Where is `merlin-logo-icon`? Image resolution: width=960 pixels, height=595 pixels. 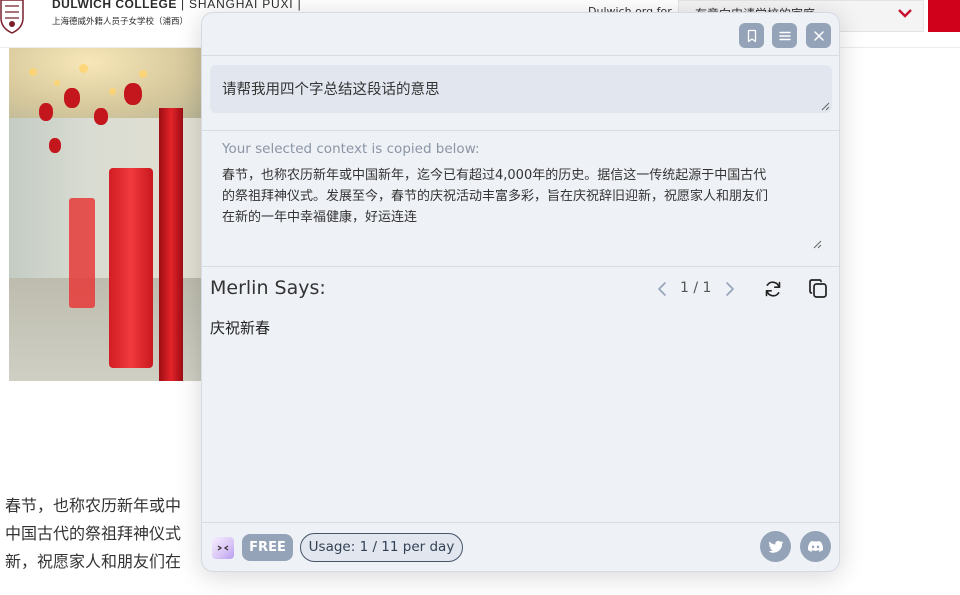
merlin-logo-icon is located at coordinates (223, 548).